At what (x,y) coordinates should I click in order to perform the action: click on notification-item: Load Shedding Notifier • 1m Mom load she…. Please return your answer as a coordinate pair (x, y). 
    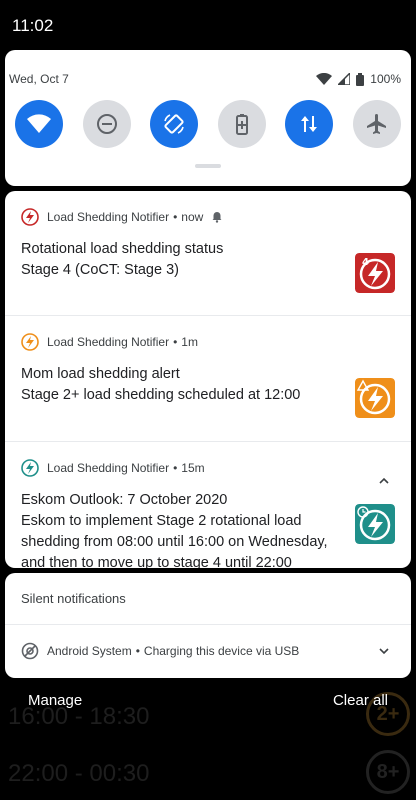
    Looking at the image, I should click on (208, 386).